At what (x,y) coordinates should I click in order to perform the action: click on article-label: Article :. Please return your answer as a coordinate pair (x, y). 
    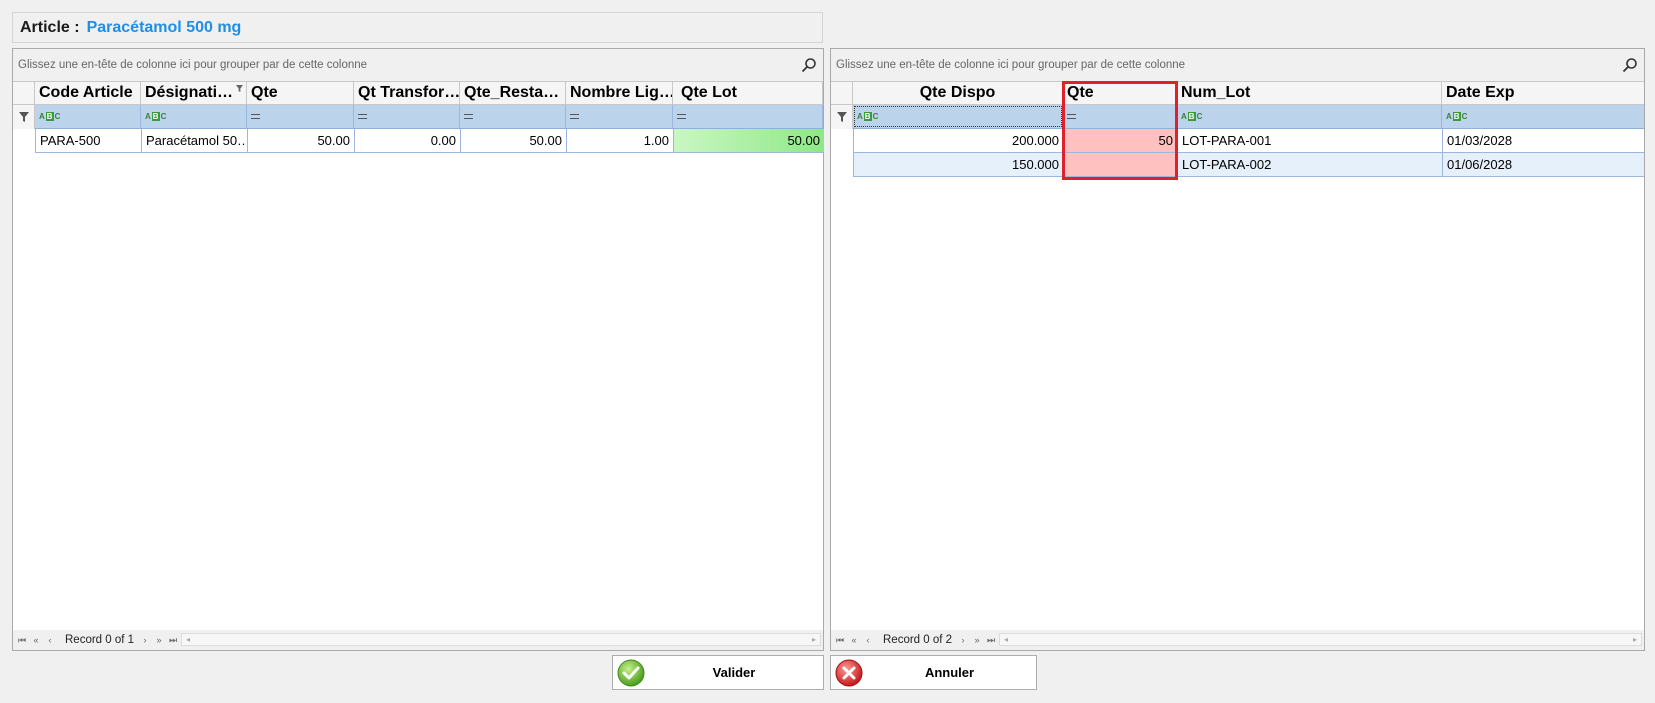
    Looking at the image, I should click on (50, 27).